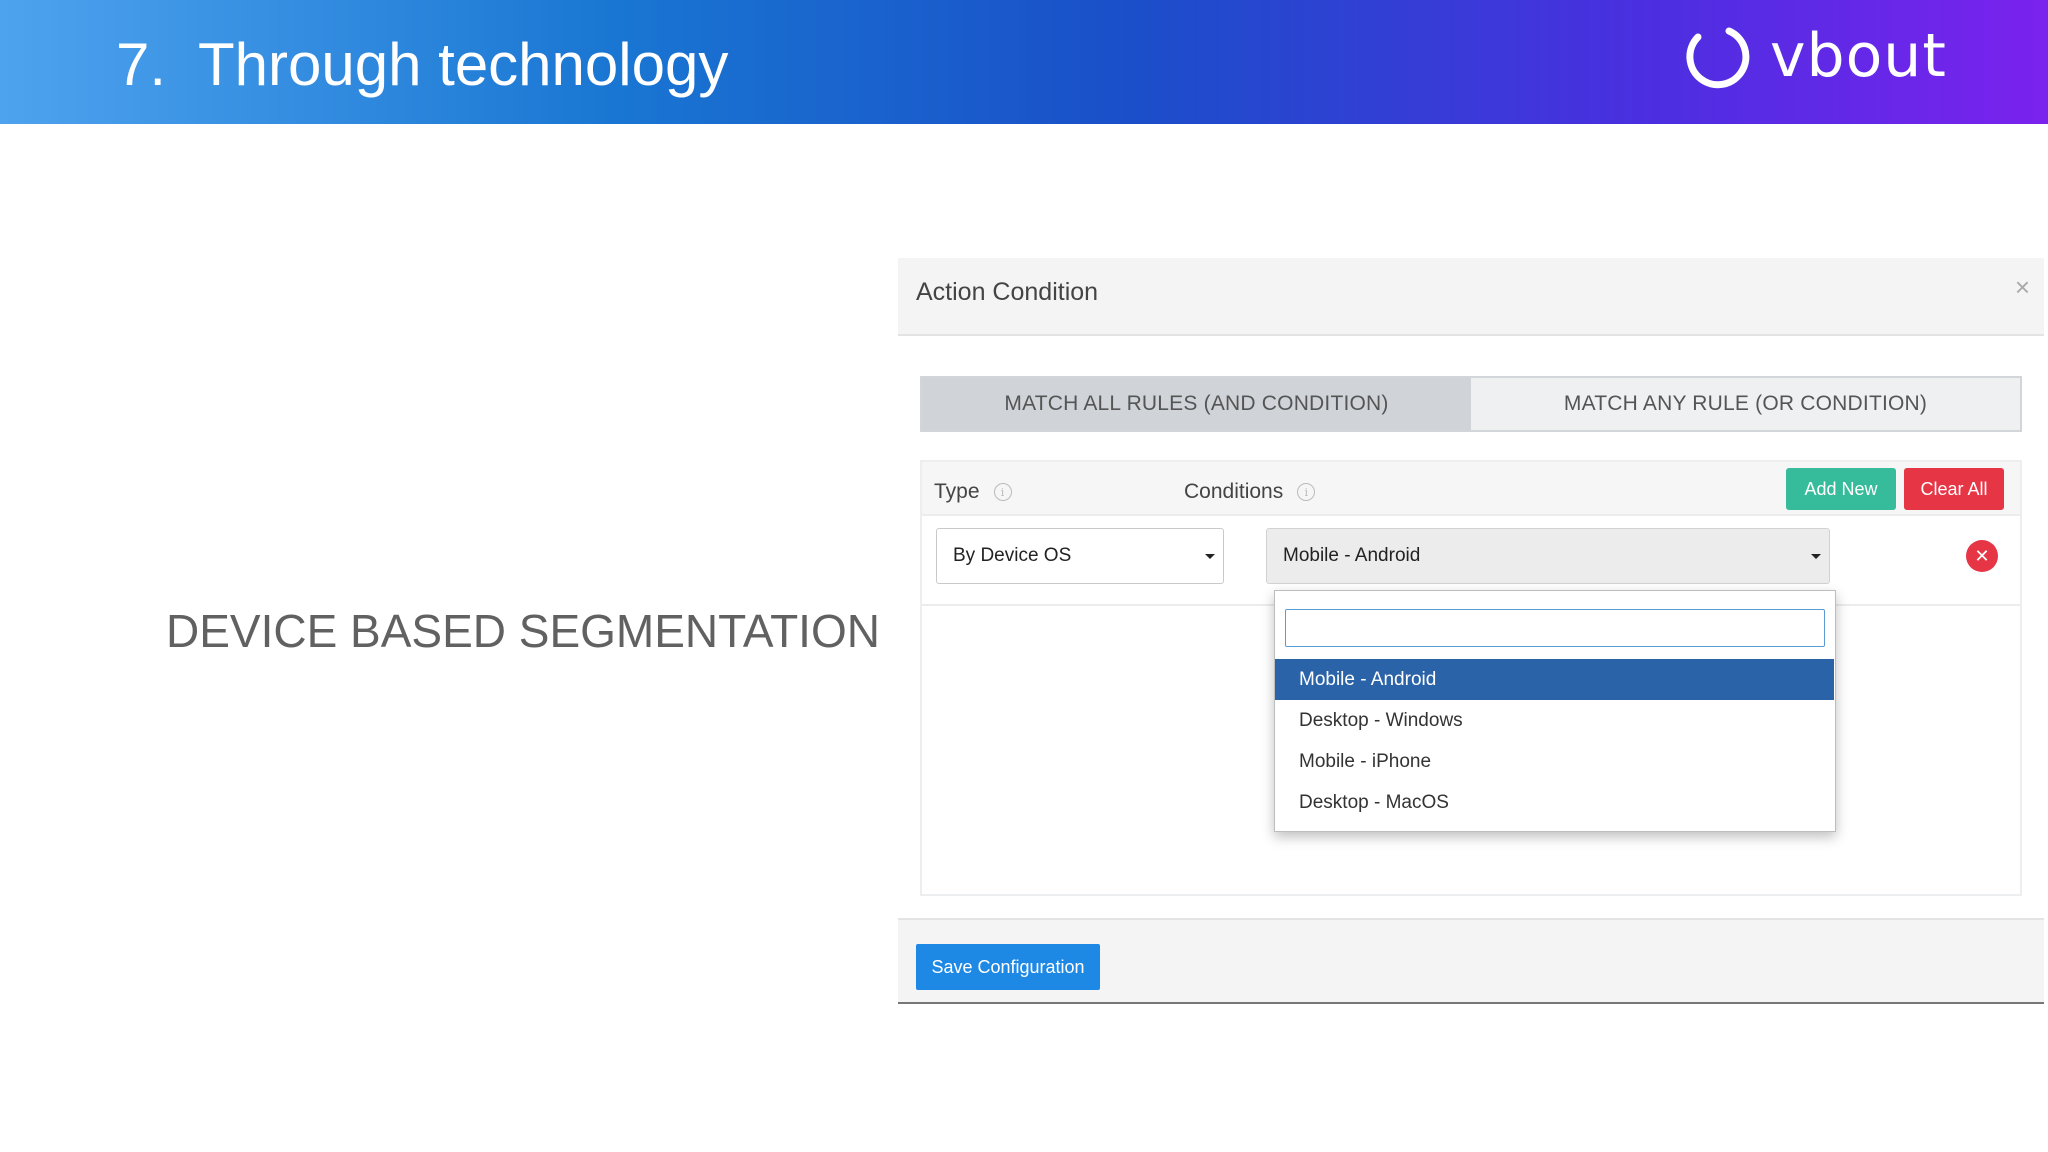 This screenshot has width=2048, height=1152. I want to click on type-select: By Device OS, so click(1080, 556).